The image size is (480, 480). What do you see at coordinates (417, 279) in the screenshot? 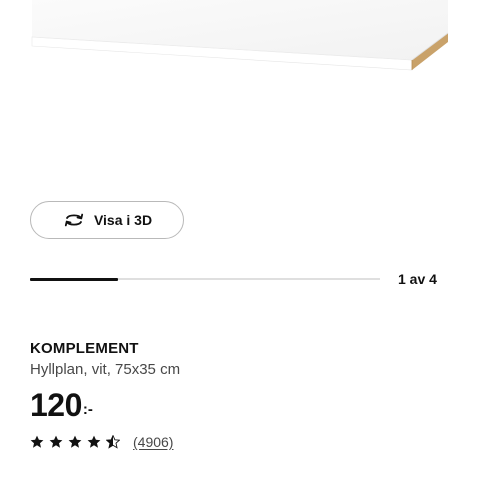
I see `image-counter: 1 av 4` at bounding box center [417, 279].